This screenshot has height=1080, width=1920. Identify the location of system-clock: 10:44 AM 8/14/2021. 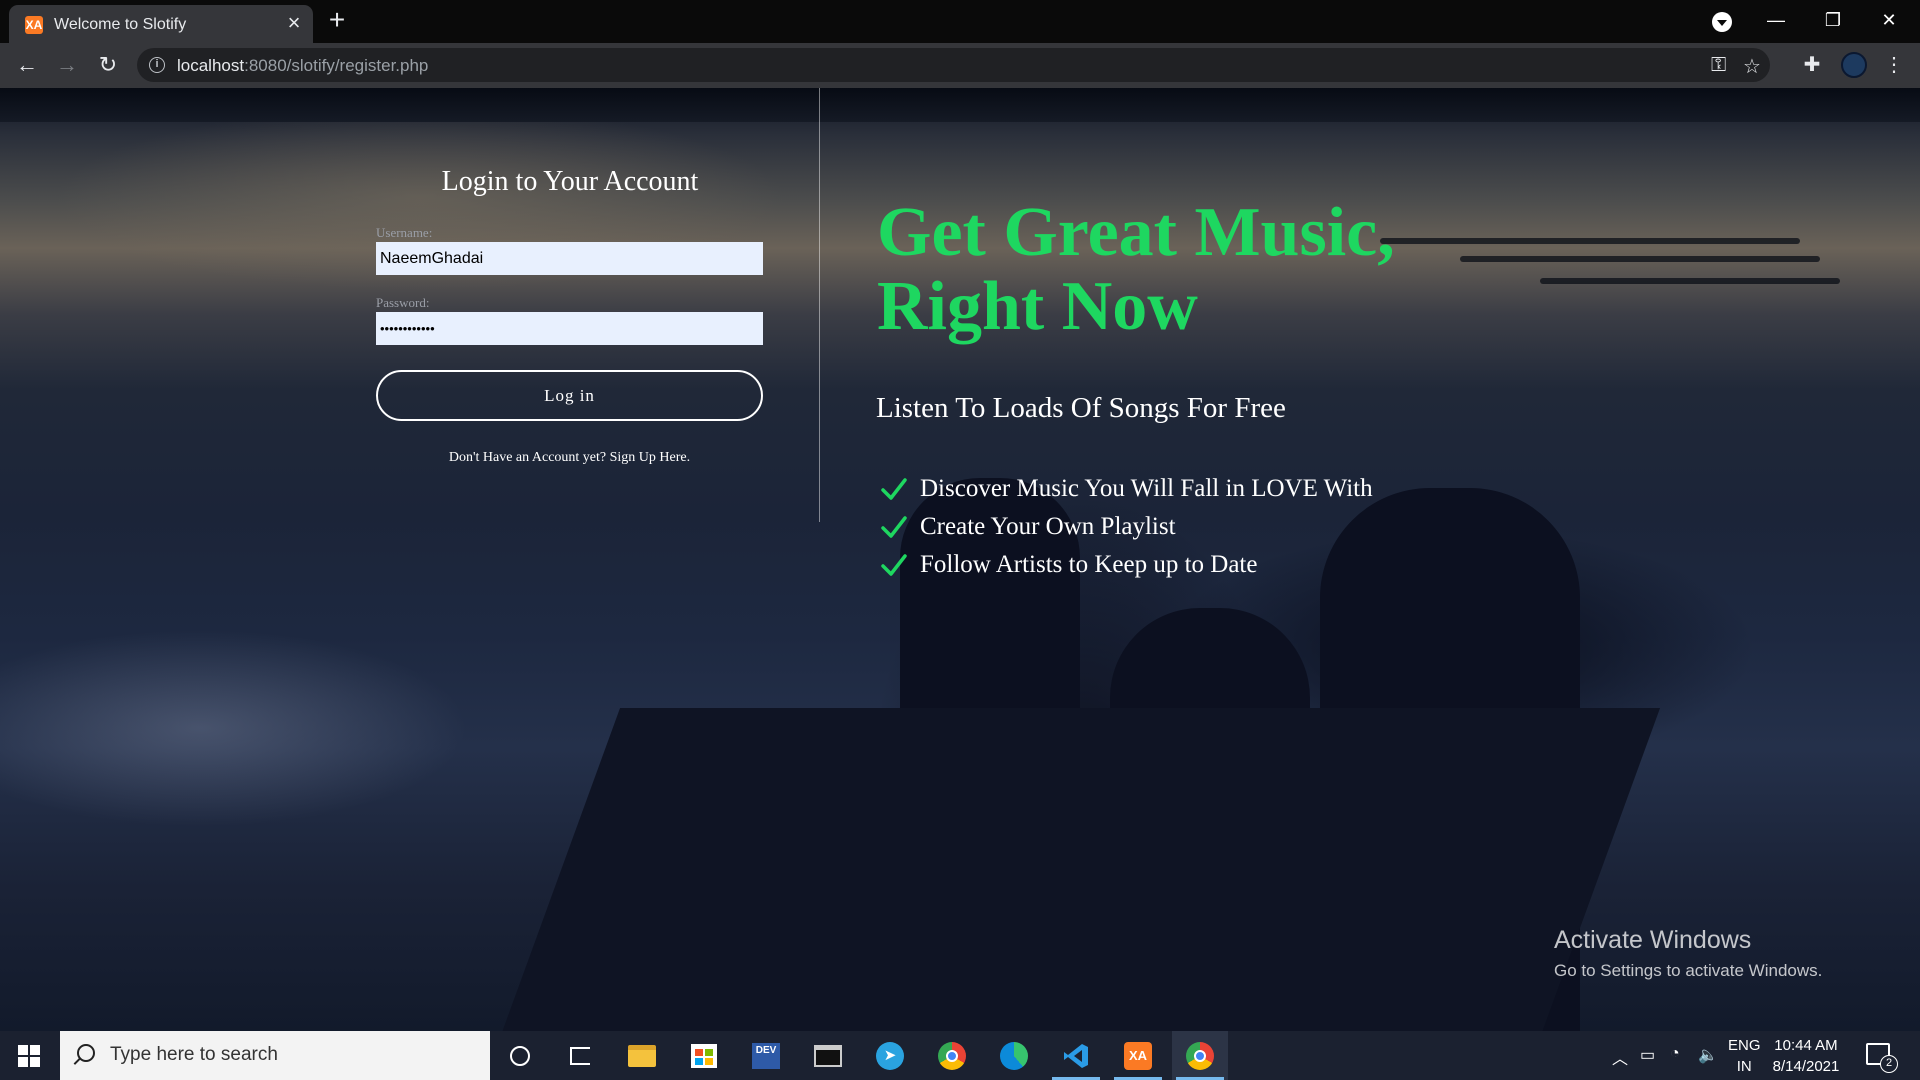
(1806, 1056).